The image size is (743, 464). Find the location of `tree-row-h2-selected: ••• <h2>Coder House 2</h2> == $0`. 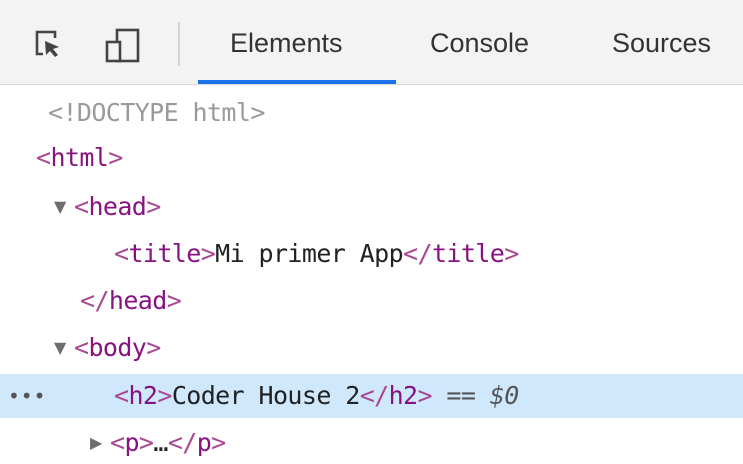

tree-row-h2-selected: ••• <h2>Coder House 2</h2> == $0 is located at coordinates (371, 396).